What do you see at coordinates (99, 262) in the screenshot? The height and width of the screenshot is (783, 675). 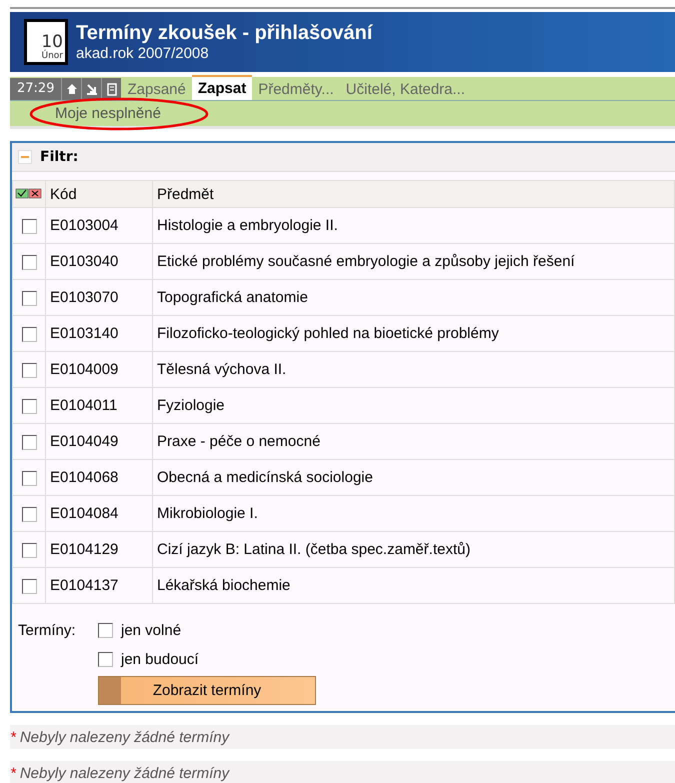 I see `table-cell: E0103040` at bounding box center [99, 262].